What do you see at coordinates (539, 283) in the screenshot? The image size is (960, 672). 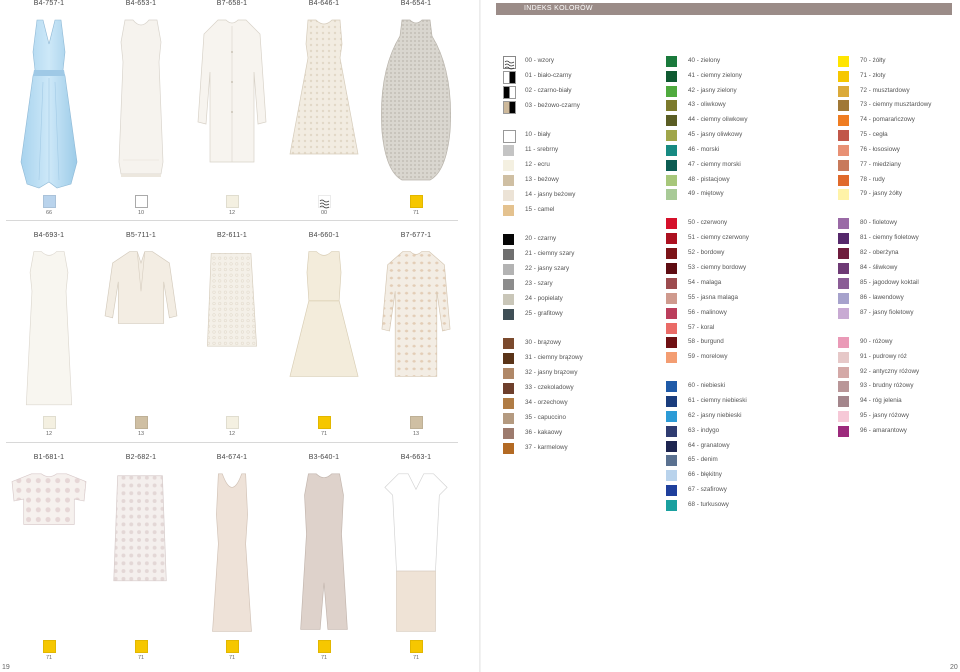 I see `color-label: 23 - szary` at bounding box center [539, 283].